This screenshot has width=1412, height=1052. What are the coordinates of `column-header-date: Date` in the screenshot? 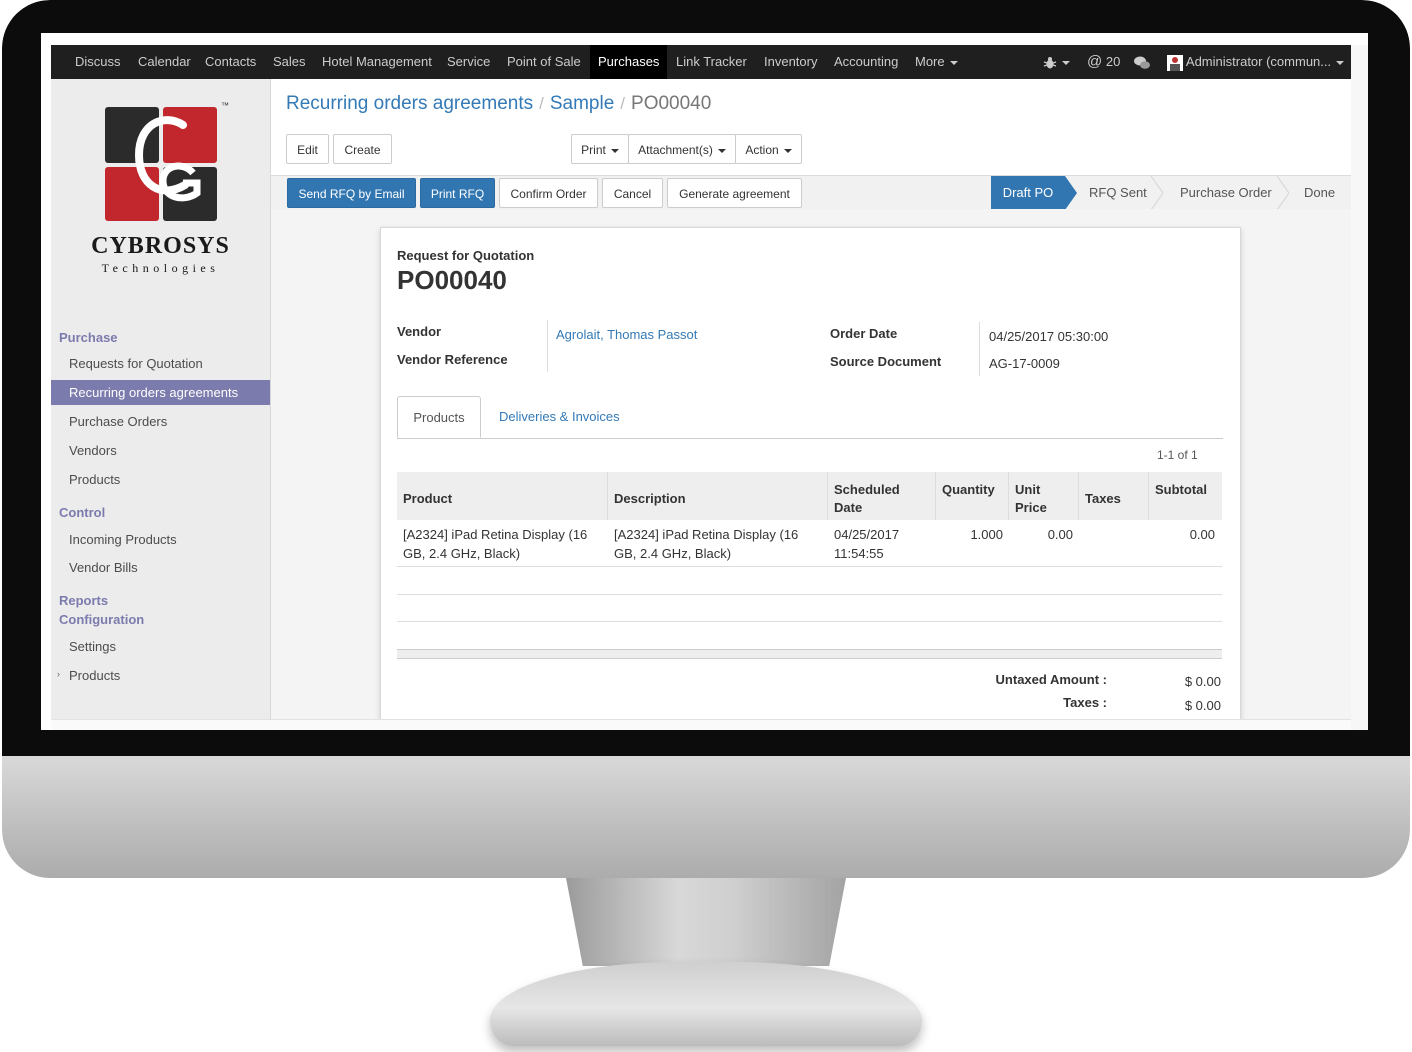 It's located at (848, 507).